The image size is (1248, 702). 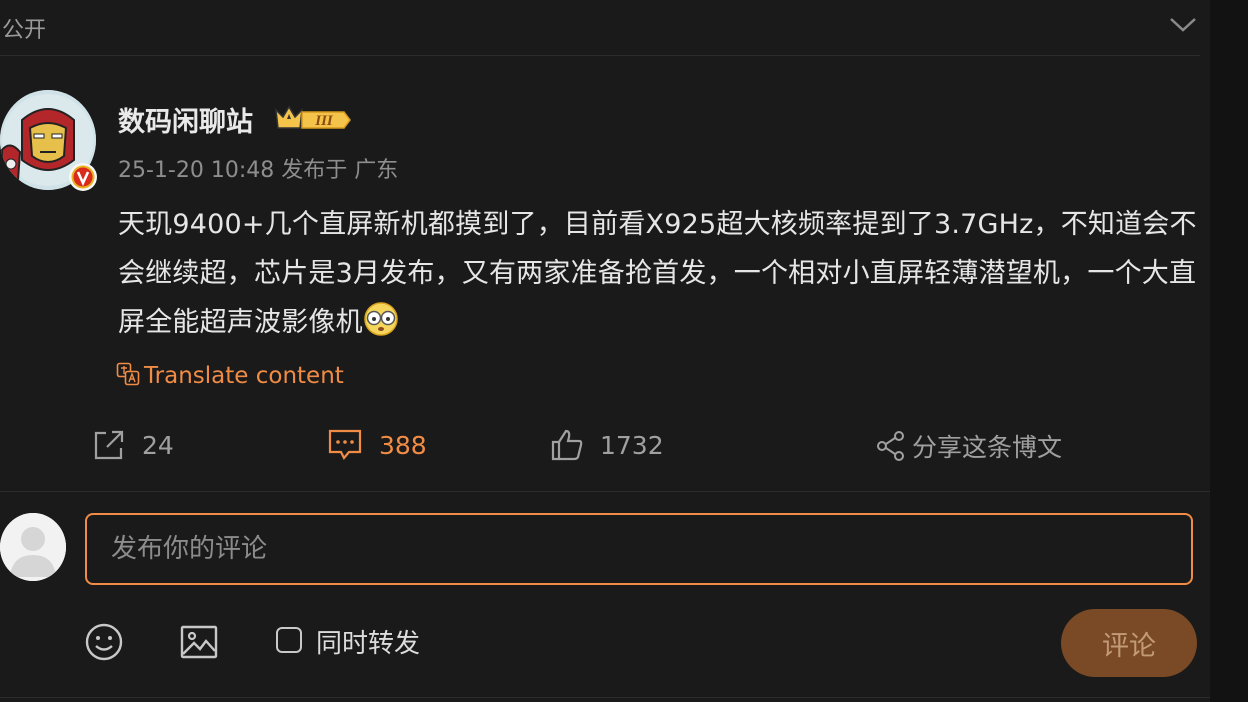 I want to click on current-user-avatar, so click(x=33, y=547).